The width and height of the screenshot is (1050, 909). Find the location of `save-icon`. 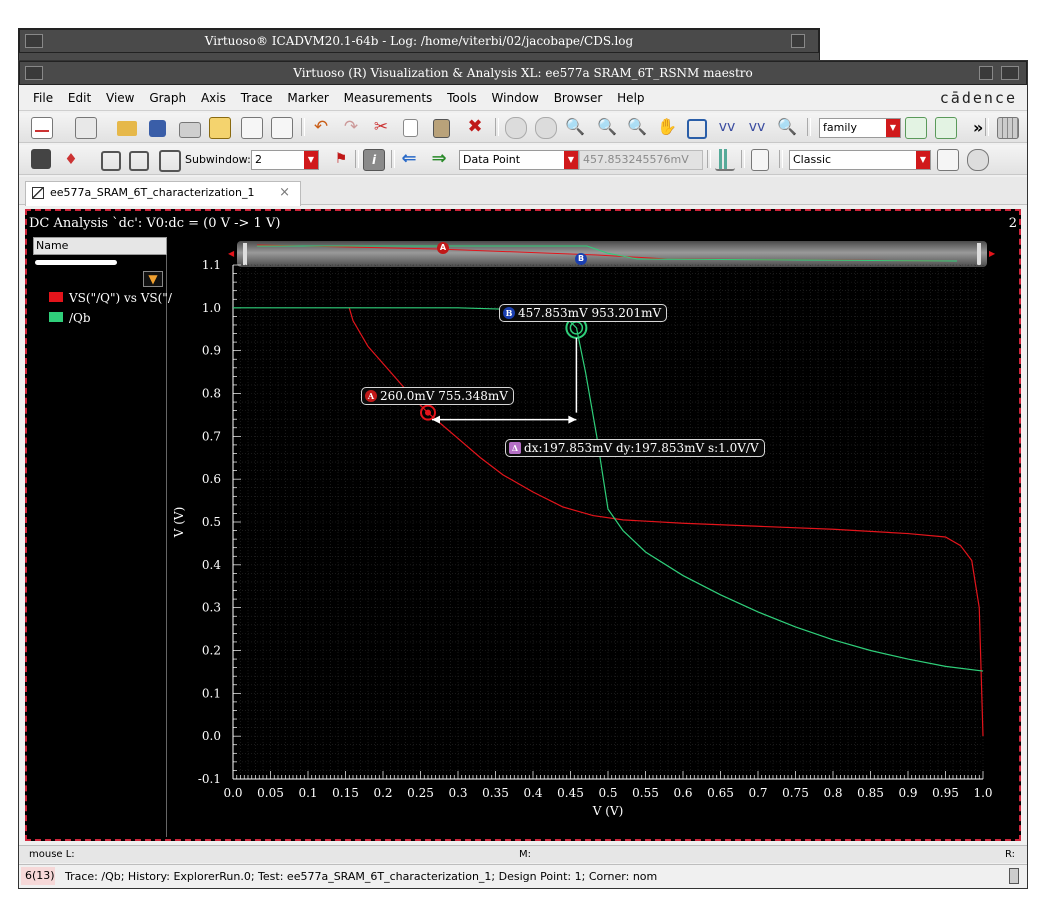

save-icon is located at coordinates (157, 128).